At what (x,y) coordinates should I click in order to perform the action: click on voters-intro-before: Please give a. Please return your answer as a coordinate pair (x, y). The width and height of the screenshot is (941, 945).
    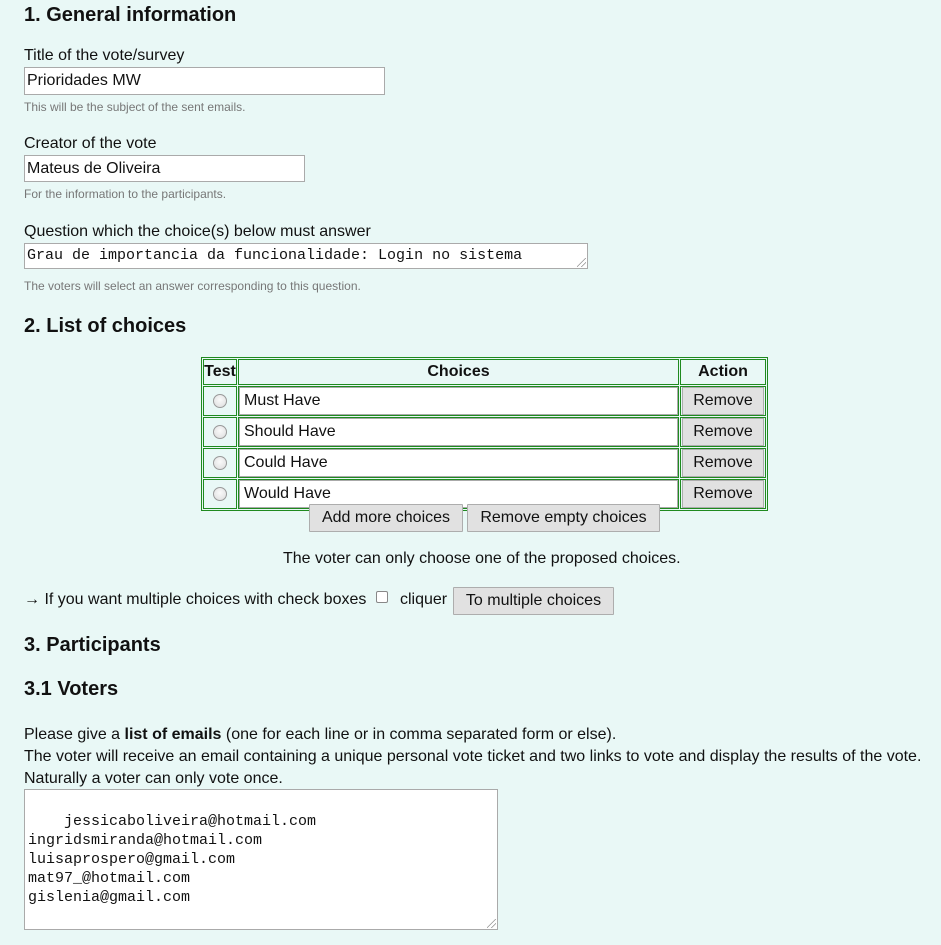
    Looking at the image, I should click on (74, 734).